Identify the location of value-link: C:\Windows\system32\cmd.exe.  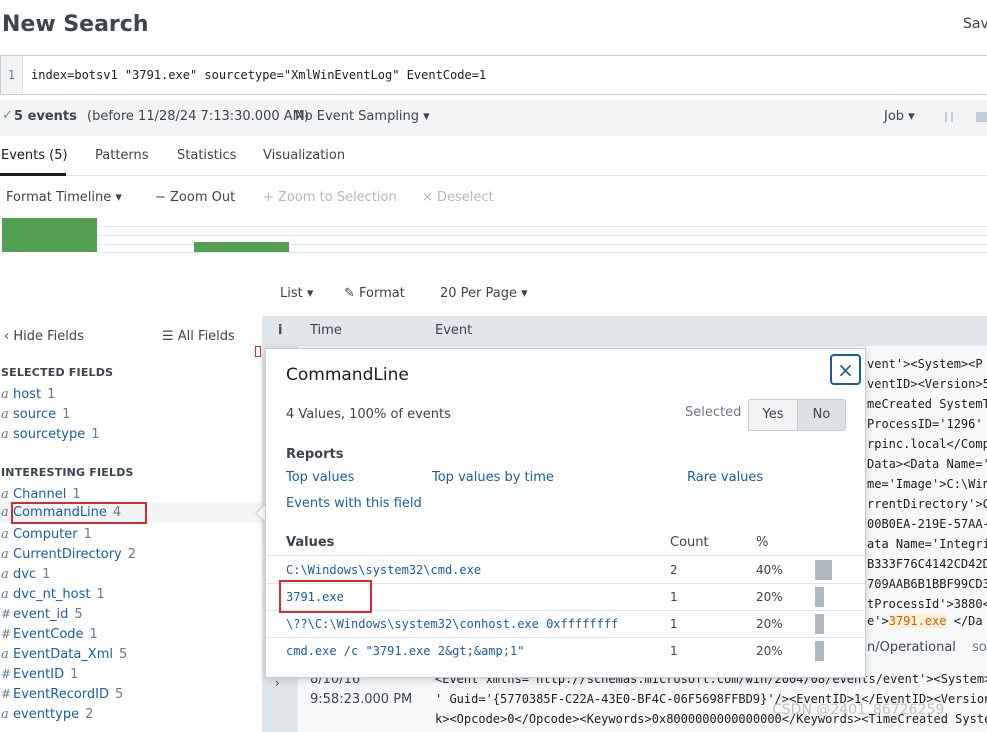
(383, 570).